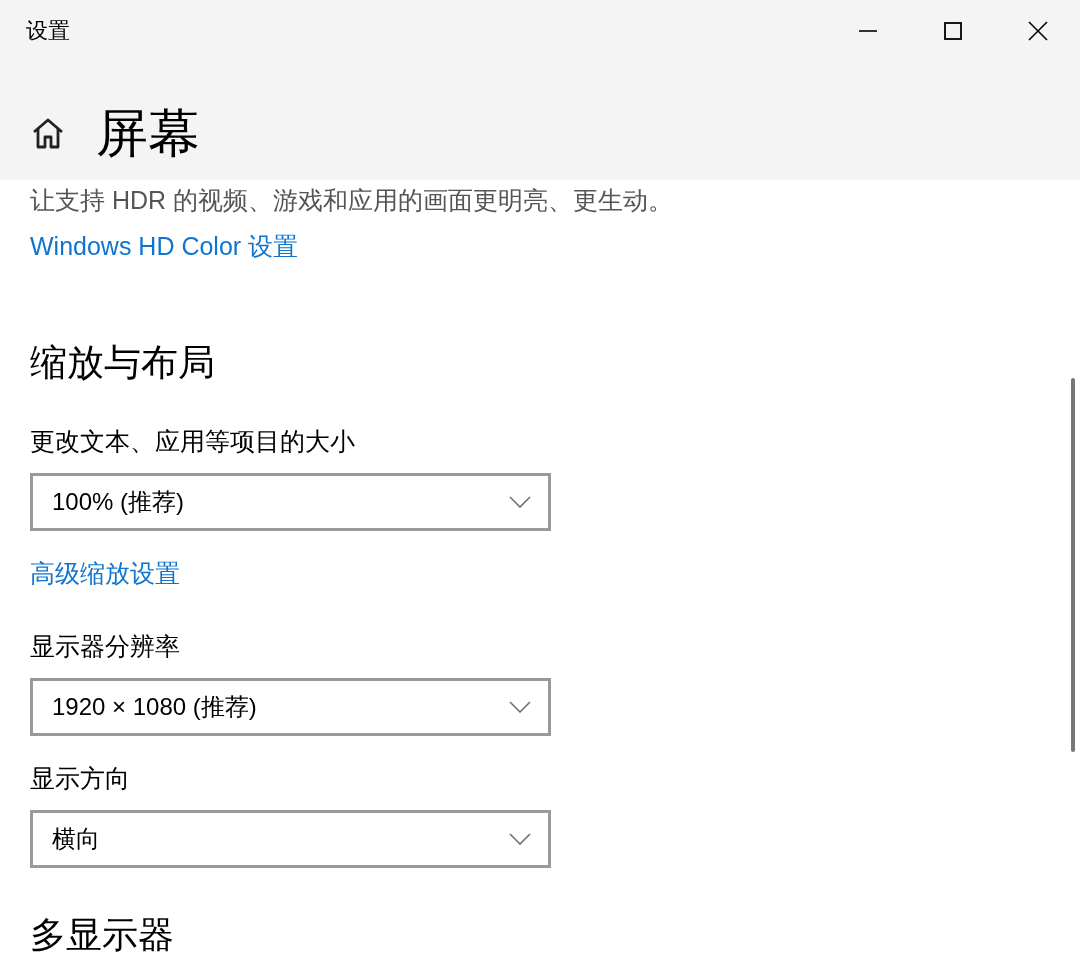 This screenshot has width=1080, height=957. Describe the element at coordinates (105, 573) in the screenshot. I see `settings-link: 高级缩放设置` at that location.